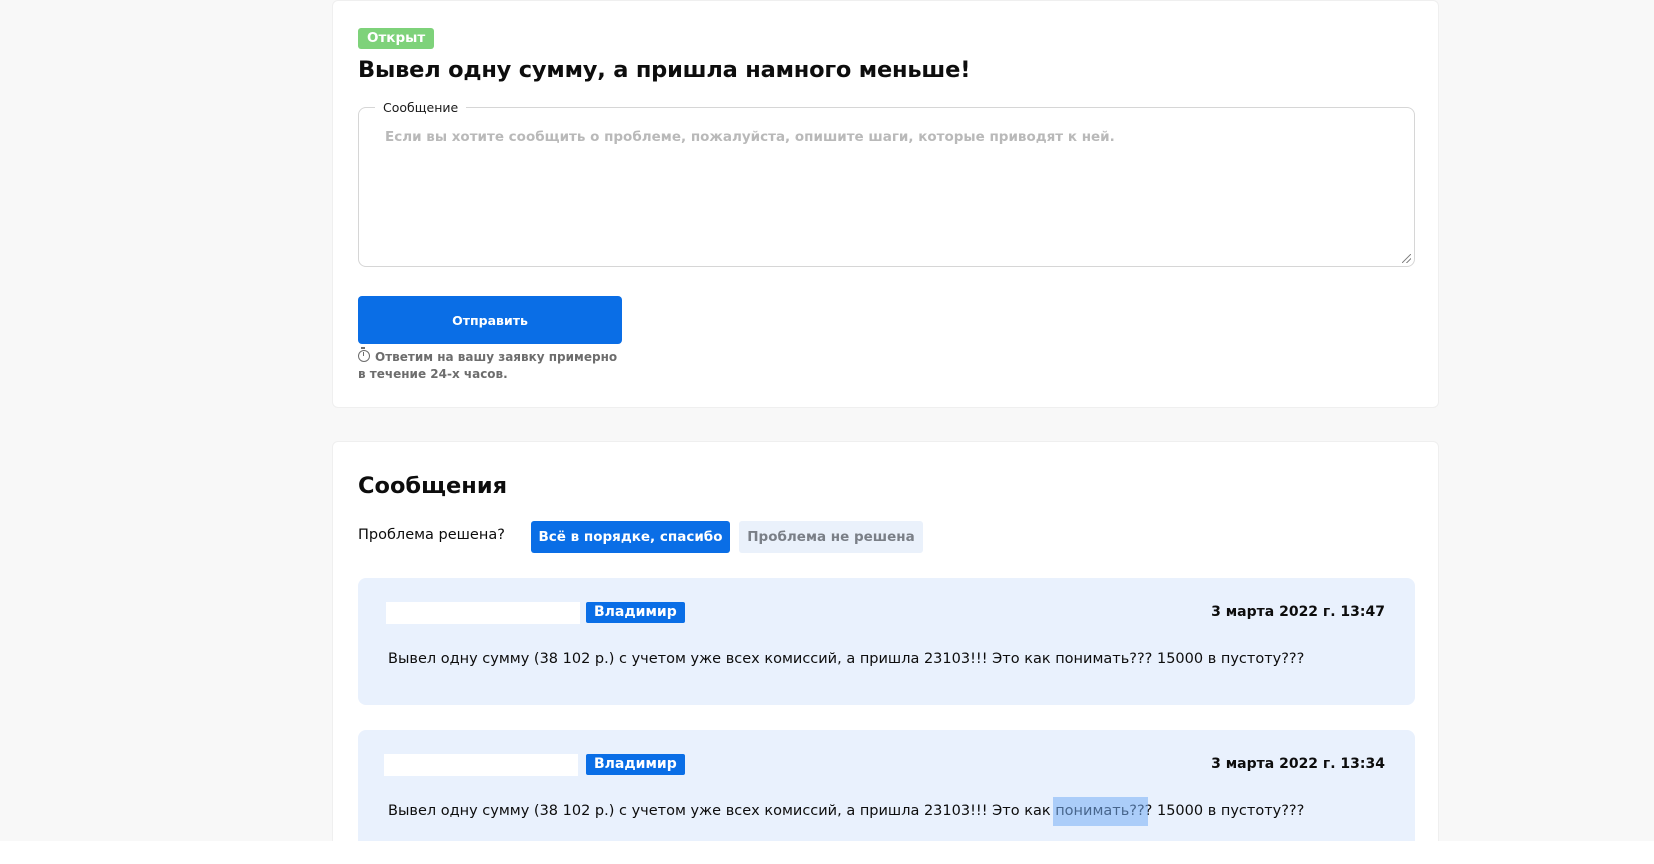 This screenshot has height=864, width=1654. I want to click on message-textarea, so click(886, 187).